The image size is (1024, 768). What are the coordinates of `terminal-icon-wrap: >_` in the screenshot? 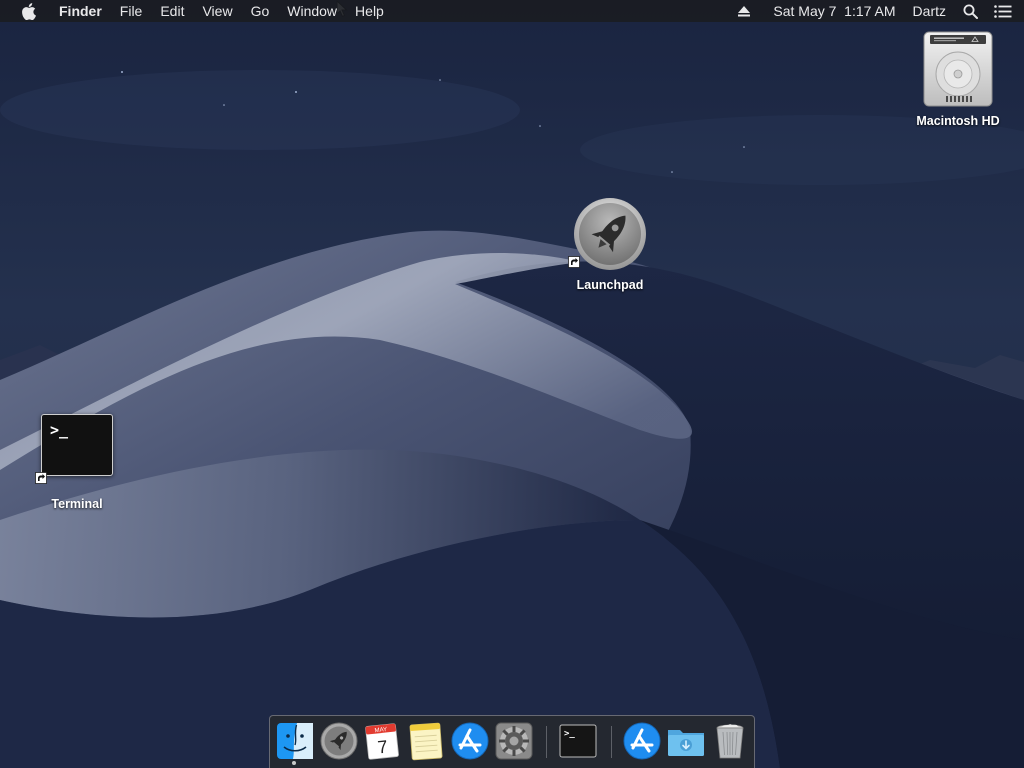 It's located at (74, 449).